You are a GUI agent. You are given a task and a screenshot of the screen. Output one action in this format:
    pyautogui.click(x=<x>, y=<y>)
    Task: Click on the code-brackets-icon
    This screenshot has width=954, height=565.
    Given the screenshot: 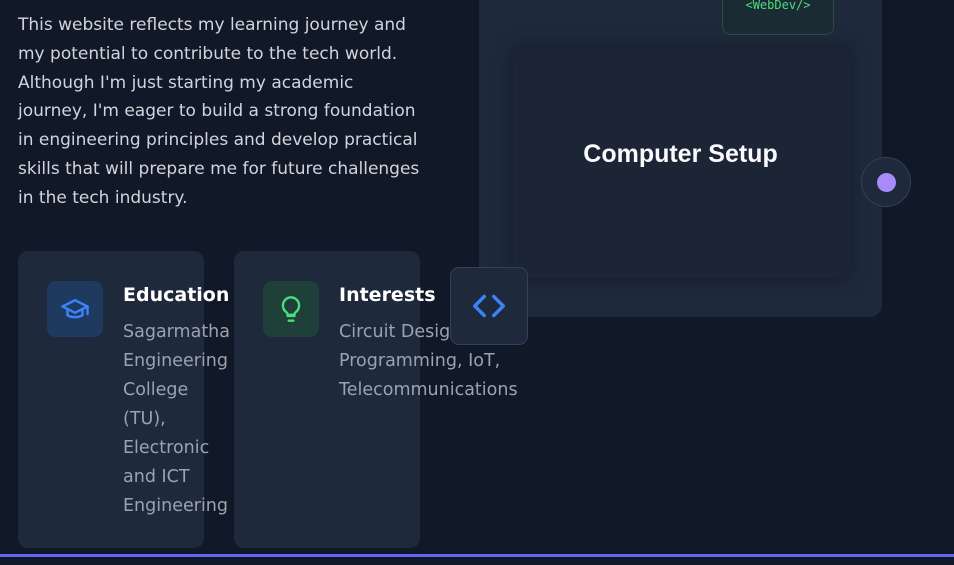 What is the action you would take?
    pyautogui.click(x=489, y=306)
    